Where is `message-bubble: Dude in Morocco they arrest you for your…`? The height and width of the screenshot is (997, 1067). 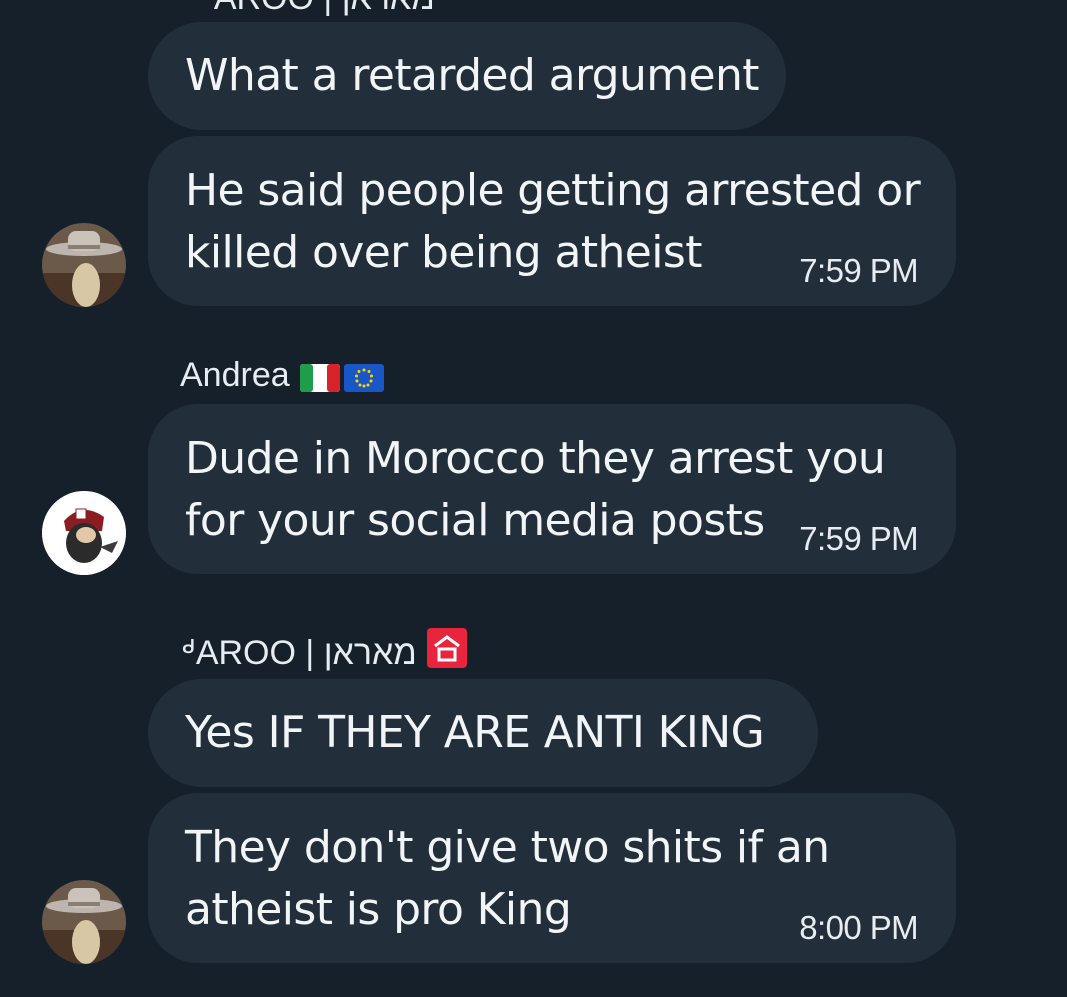
message-bubble: Dude in Morocco they arrest you for your… is located at coordinates (552, 489).